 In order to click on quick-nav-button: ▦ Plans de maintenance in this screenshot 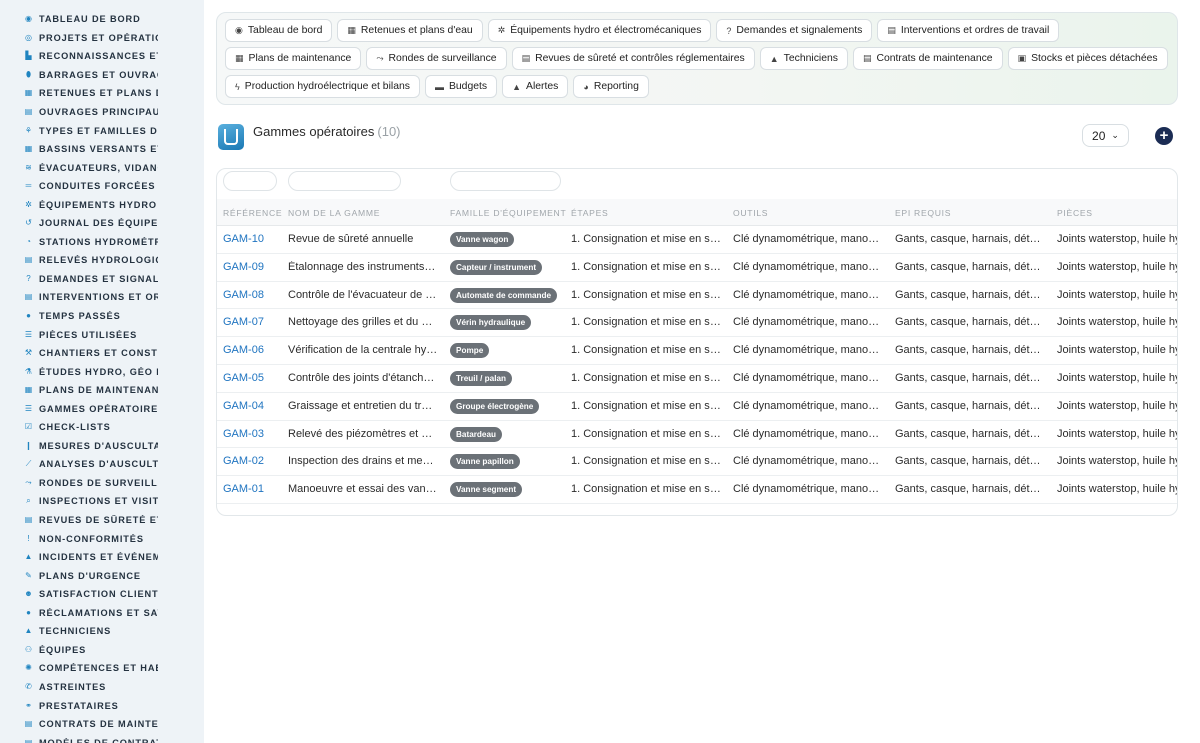, I will do `click(293, 58)`.